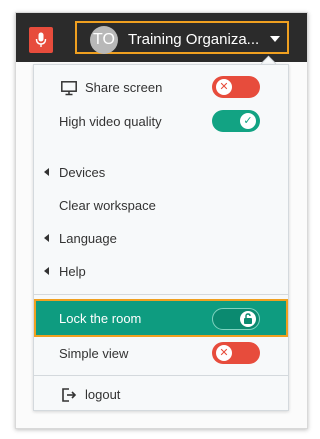 The width and height of the screenshot is (320, 439). What do you see at coordinates (236, 121) in the screenshot?
I see `high-video-quality-toggle: ✓` at bounding box center [236, 121].